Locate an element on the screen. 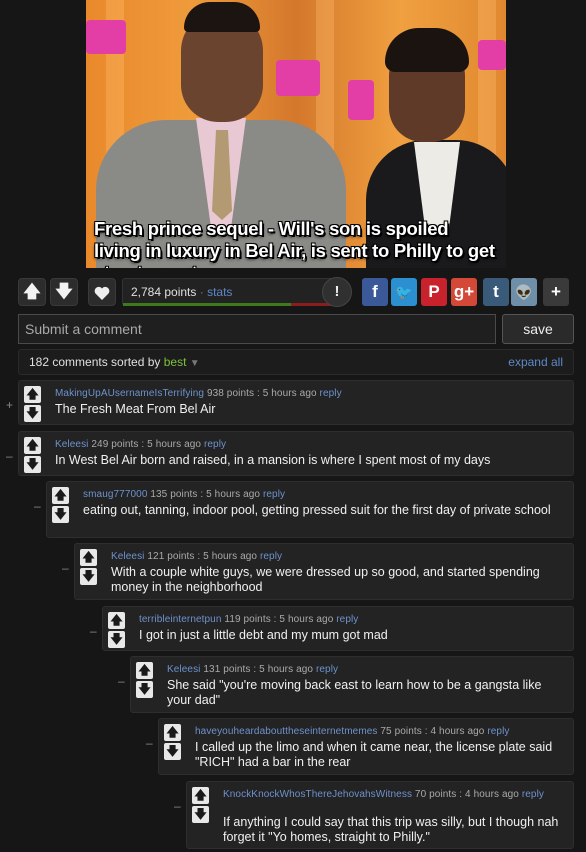 The height and width of the screenshot is (852, 586). comment-points-time: 70 points : 4 hours ago is located at coordinates (467, 794).